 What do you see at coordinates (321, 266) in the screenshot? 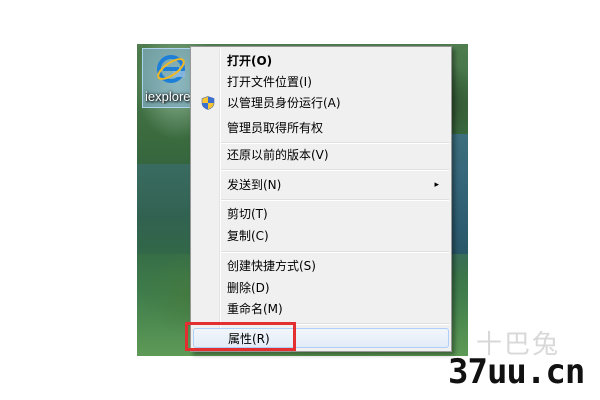
I see `menu-item-create-shortcut: 创建快捷方式(S)` at bounding box center [321, 266].